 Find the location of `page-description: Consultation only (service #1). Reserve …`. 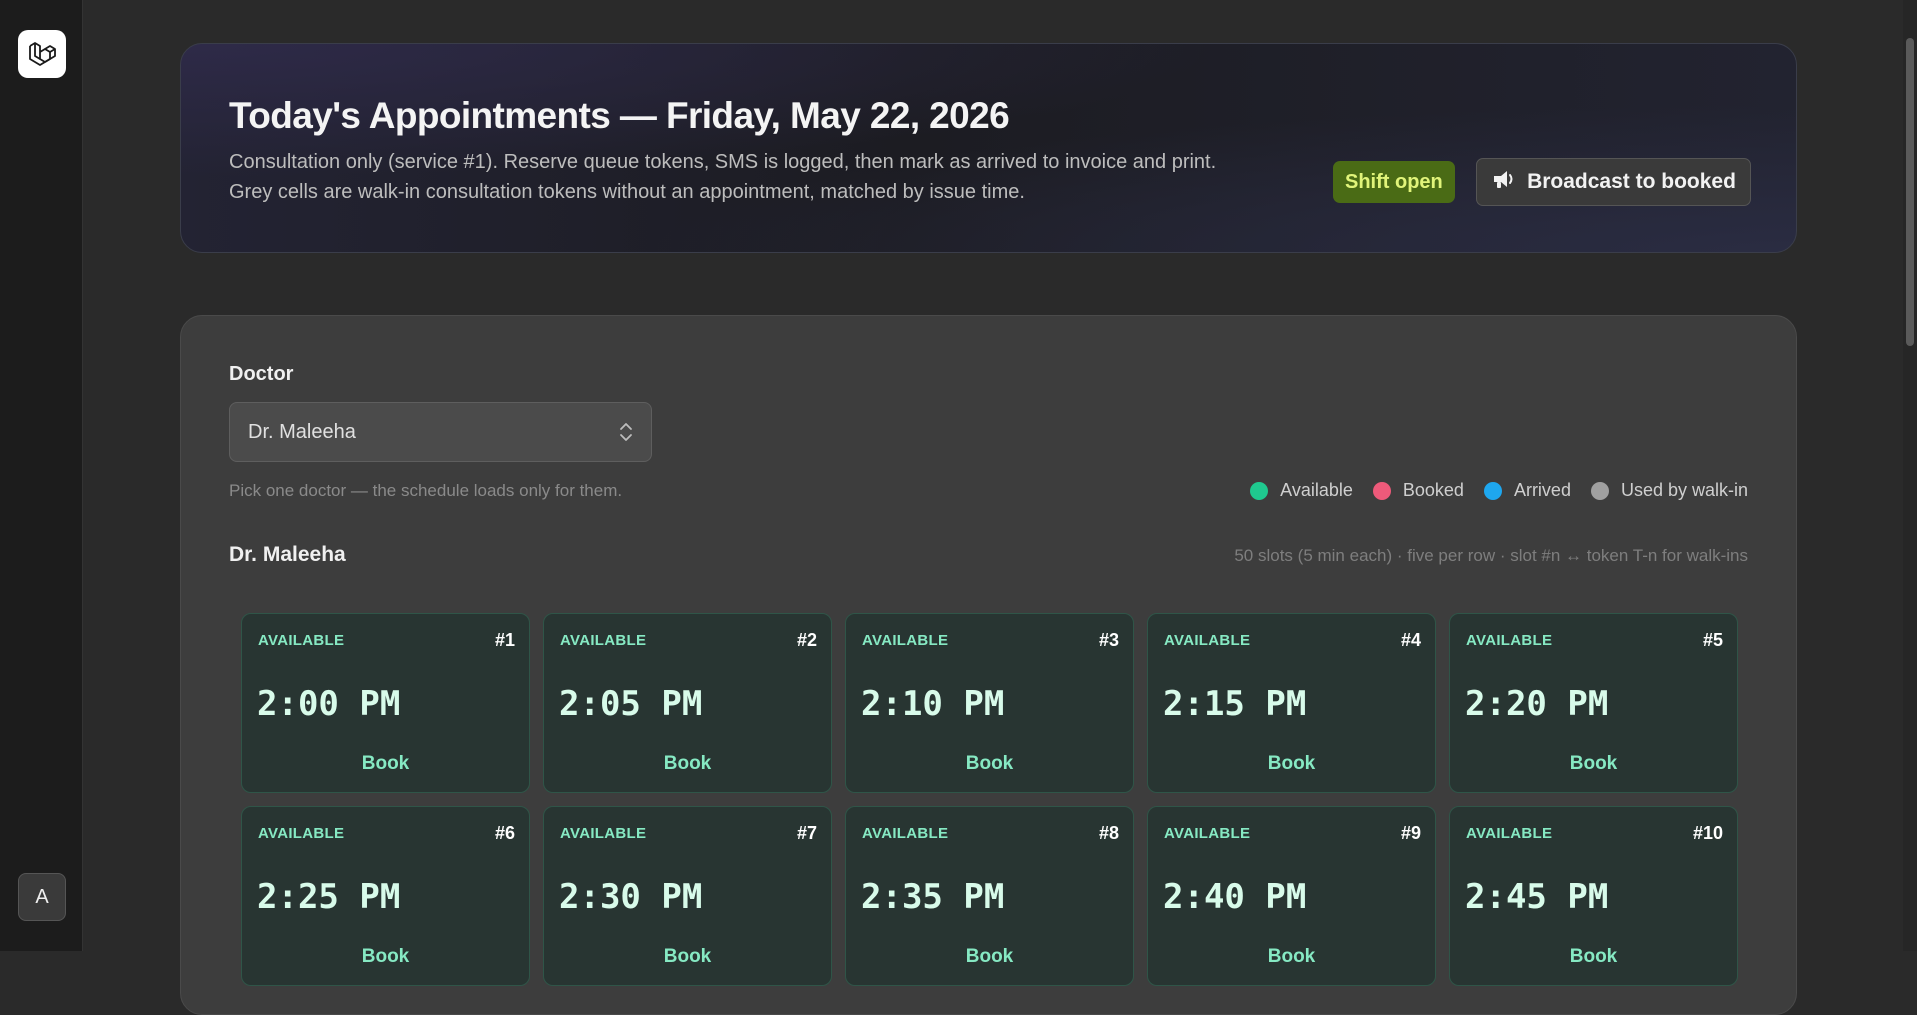

page-description: Consultation only (service #1). Reserve … is located at coordinates (723, 177).